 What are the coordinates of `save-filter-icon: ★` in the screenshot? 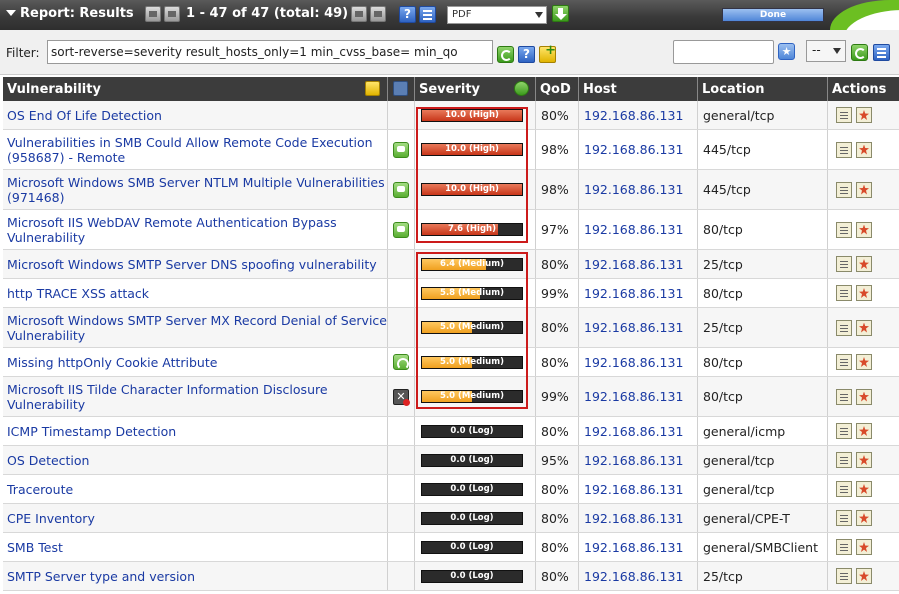 It's located at (786, 51).